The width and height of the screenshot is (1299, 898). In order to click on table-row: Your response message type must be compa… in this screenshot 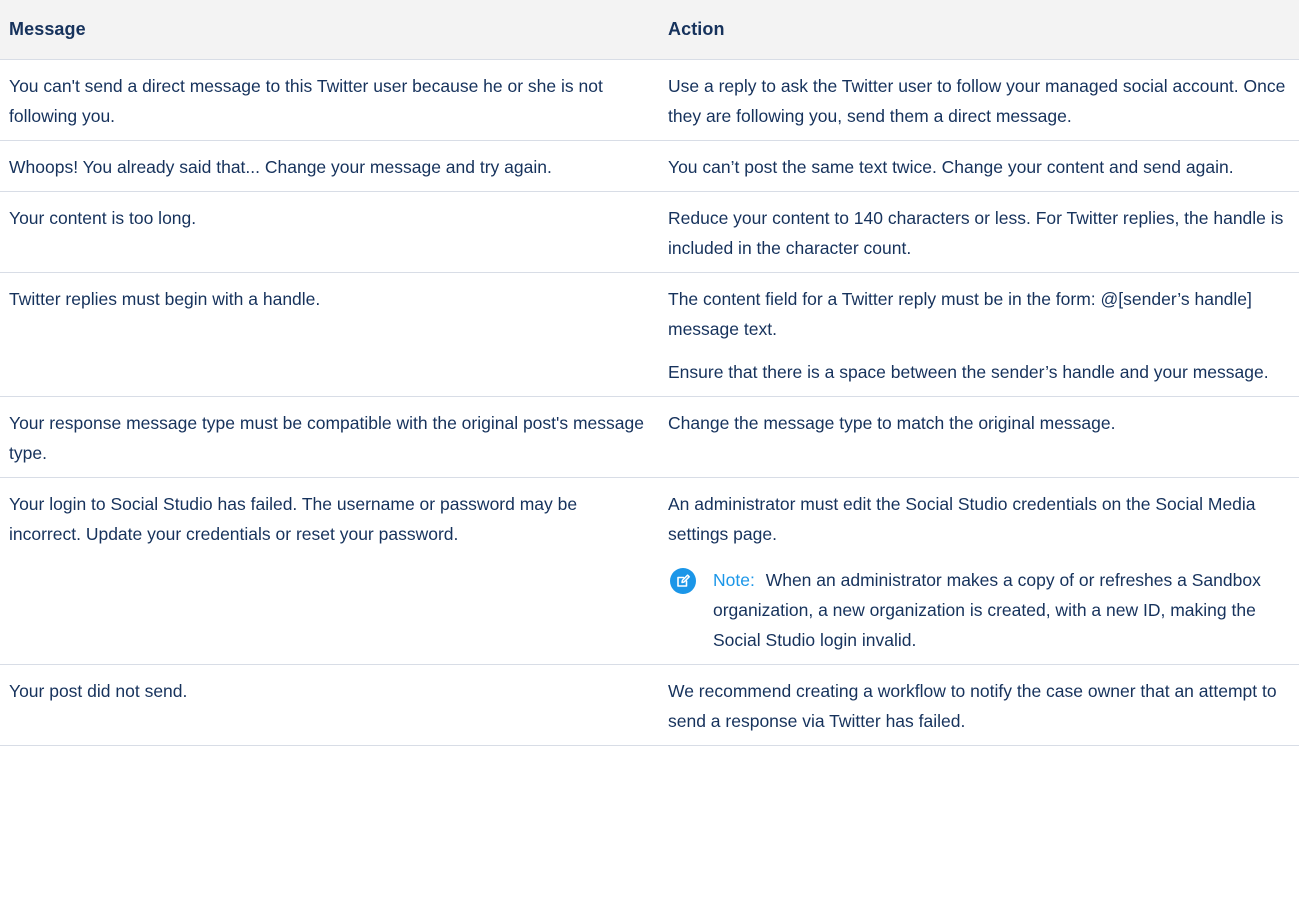, I will do `click(649, 437)`.